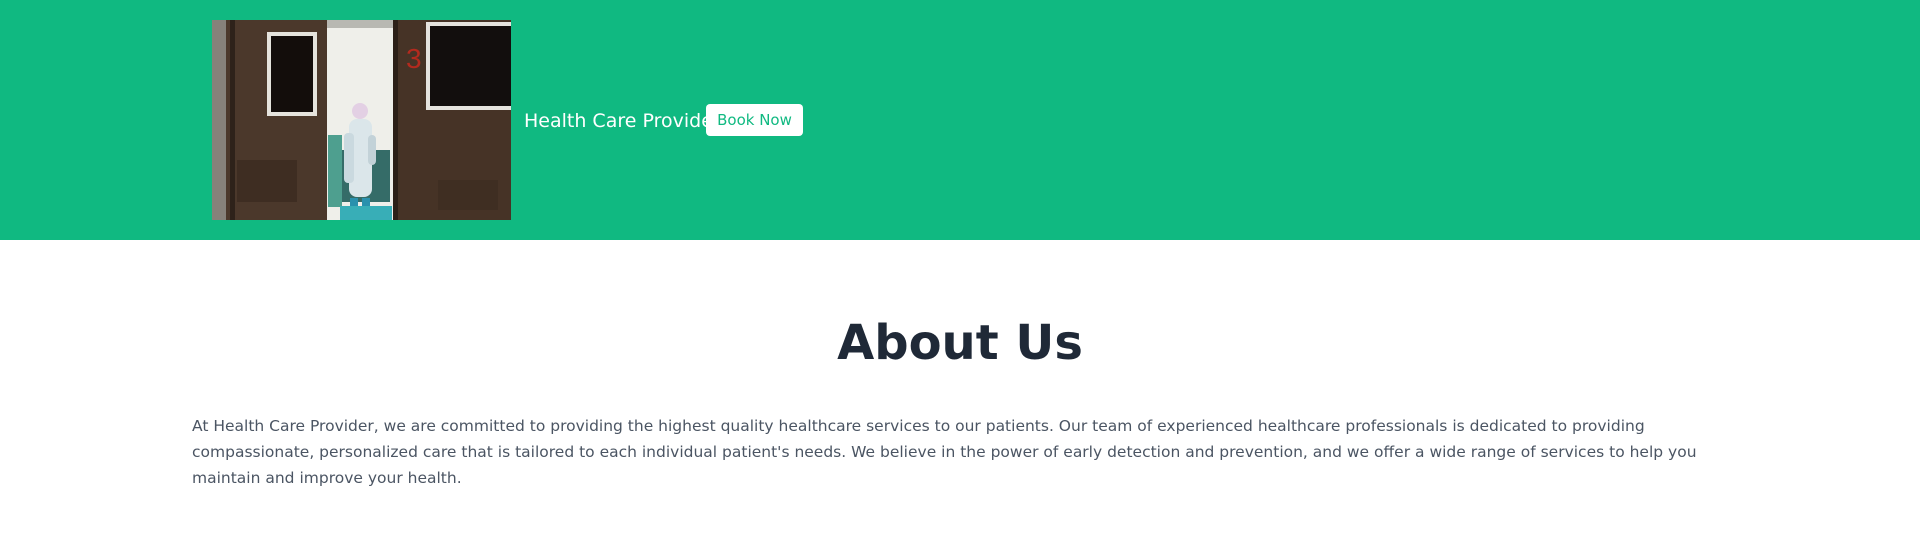 The height and width of the screenshot is (560, 1920). Describe the element at coordinates (414, 58) in the screenshot. I see `door-number: 3` at that location.